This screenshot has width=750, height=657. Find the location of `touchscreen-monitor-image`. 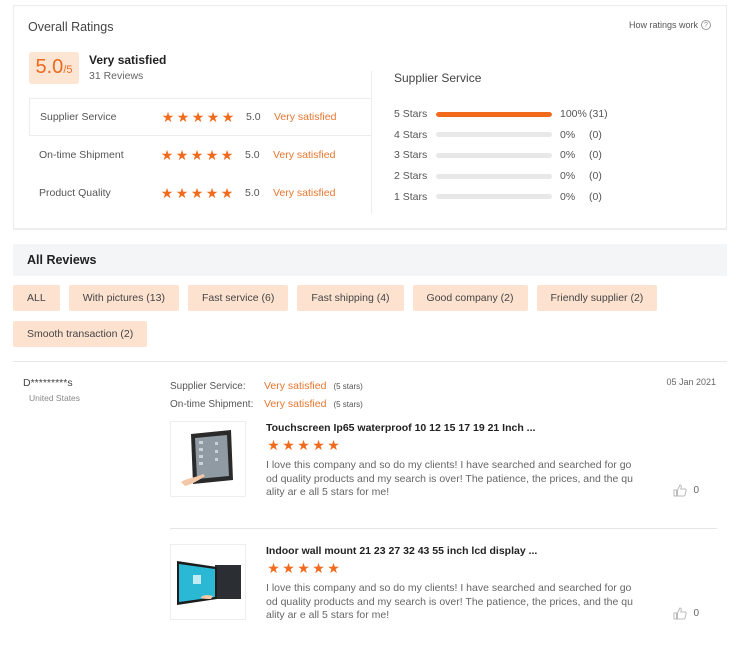

touchscreen-monitor-image is located at coordinates (208, 459).